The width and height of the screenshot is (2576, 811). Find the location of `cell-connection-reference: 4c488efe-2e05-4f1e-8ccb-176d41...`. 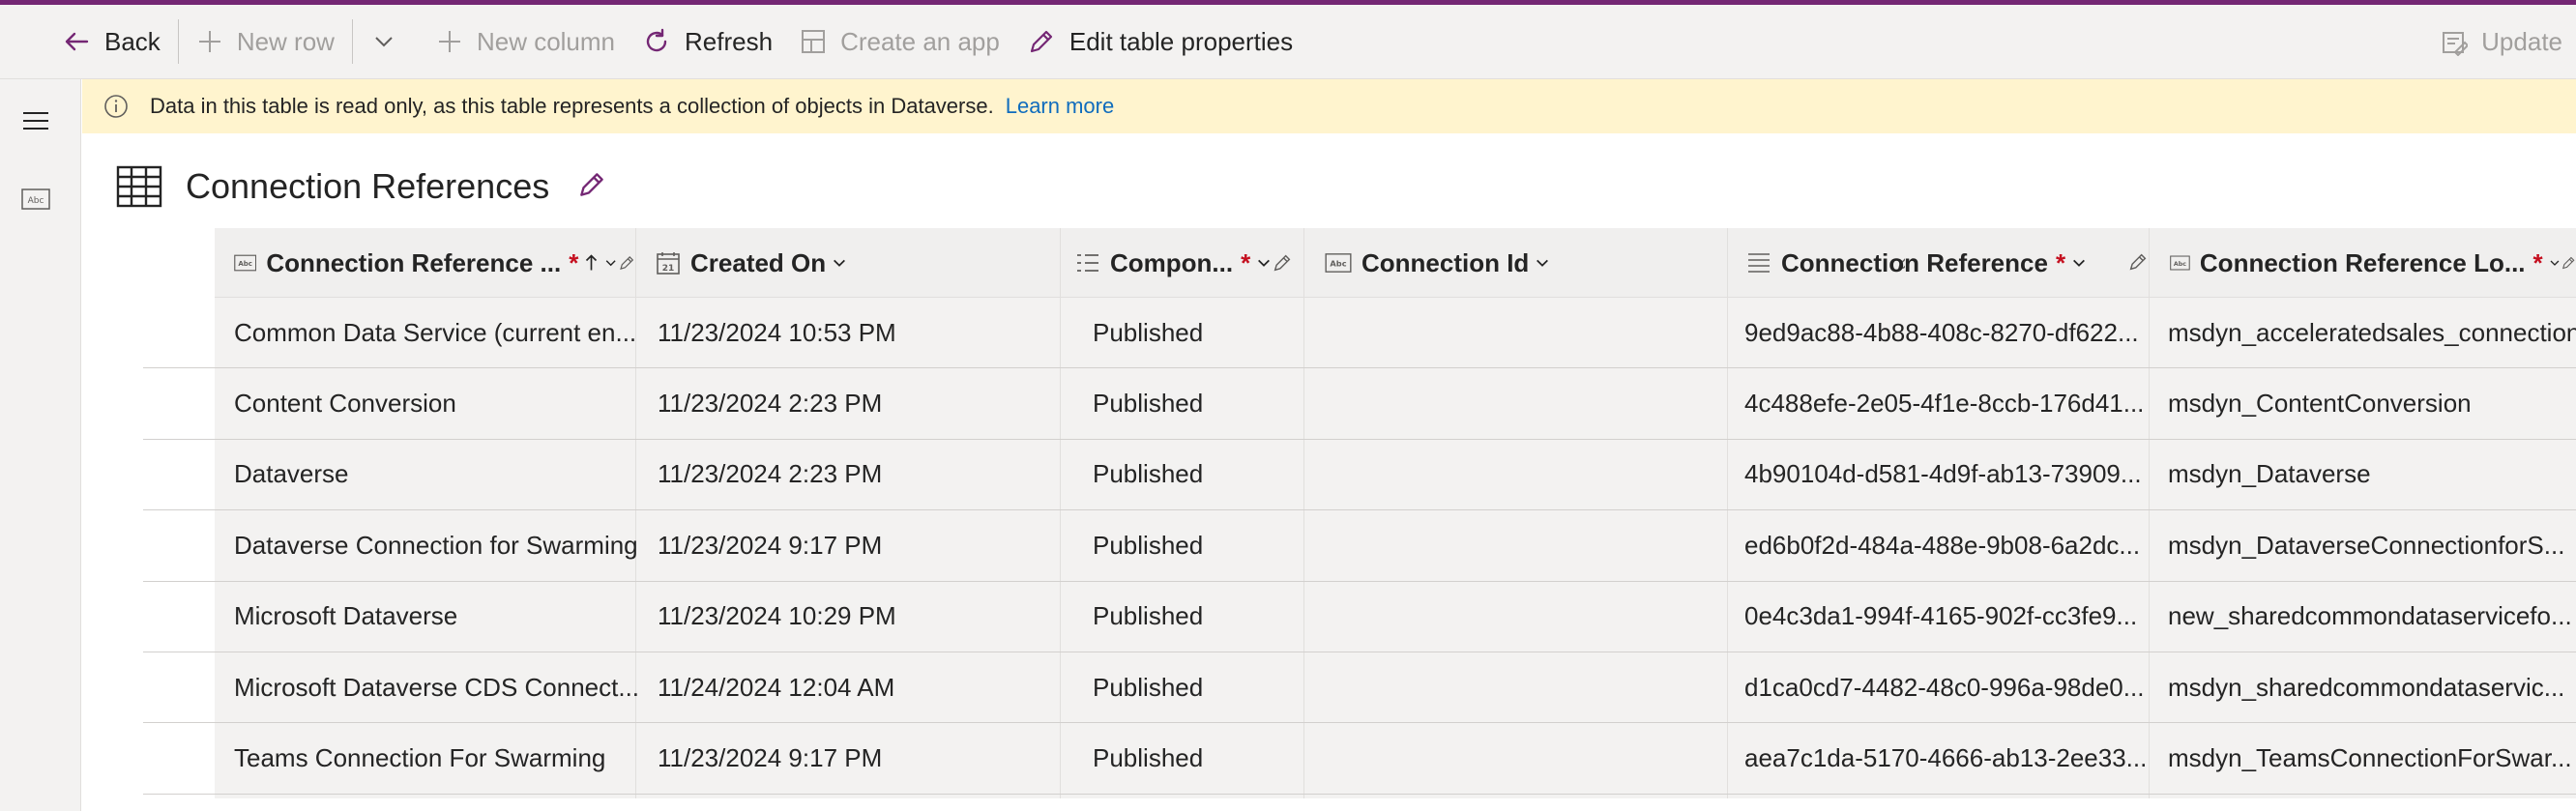

cell-connection-reference: 4c488efe-2e05-4f1e-8ccb-176d41... is located at coordinates (1944, 403).